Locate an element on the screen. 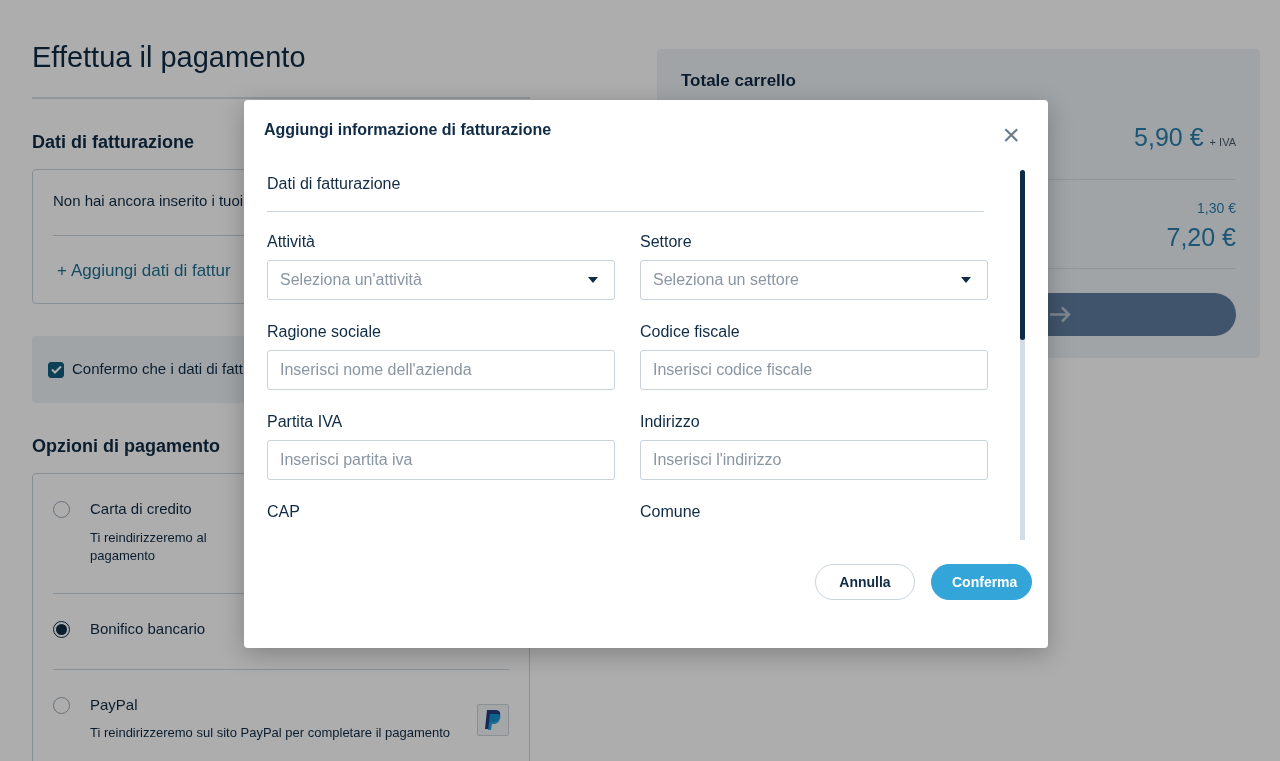 This screenshot has width=1280, height=761. checkbox is located at coordinates (56, 369).